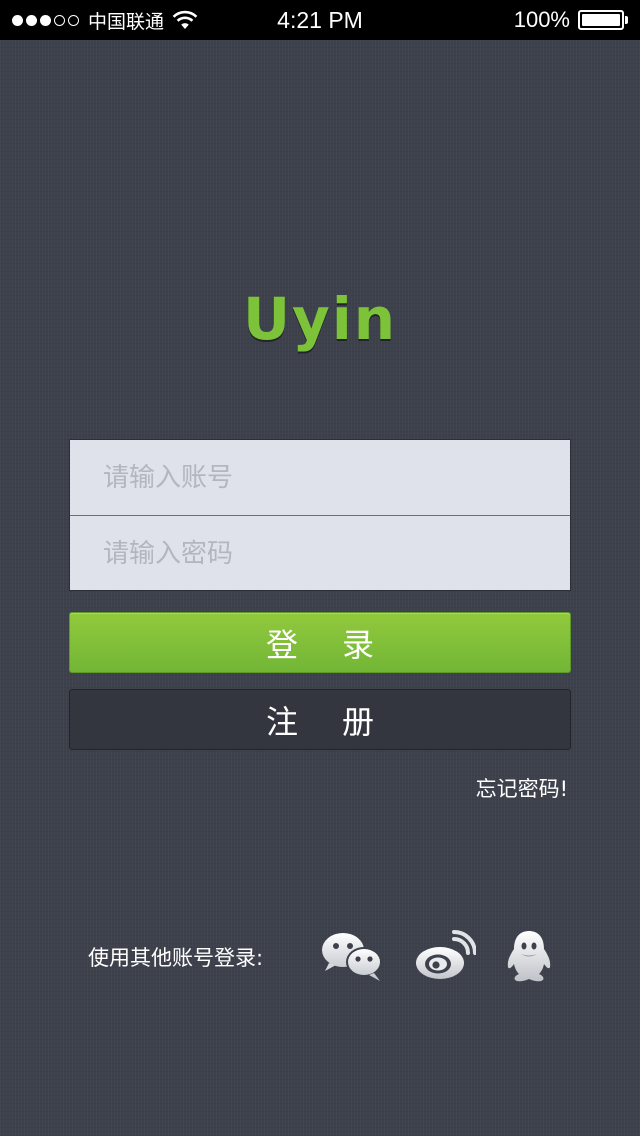  I want to click on login-form, so click(320, 515).